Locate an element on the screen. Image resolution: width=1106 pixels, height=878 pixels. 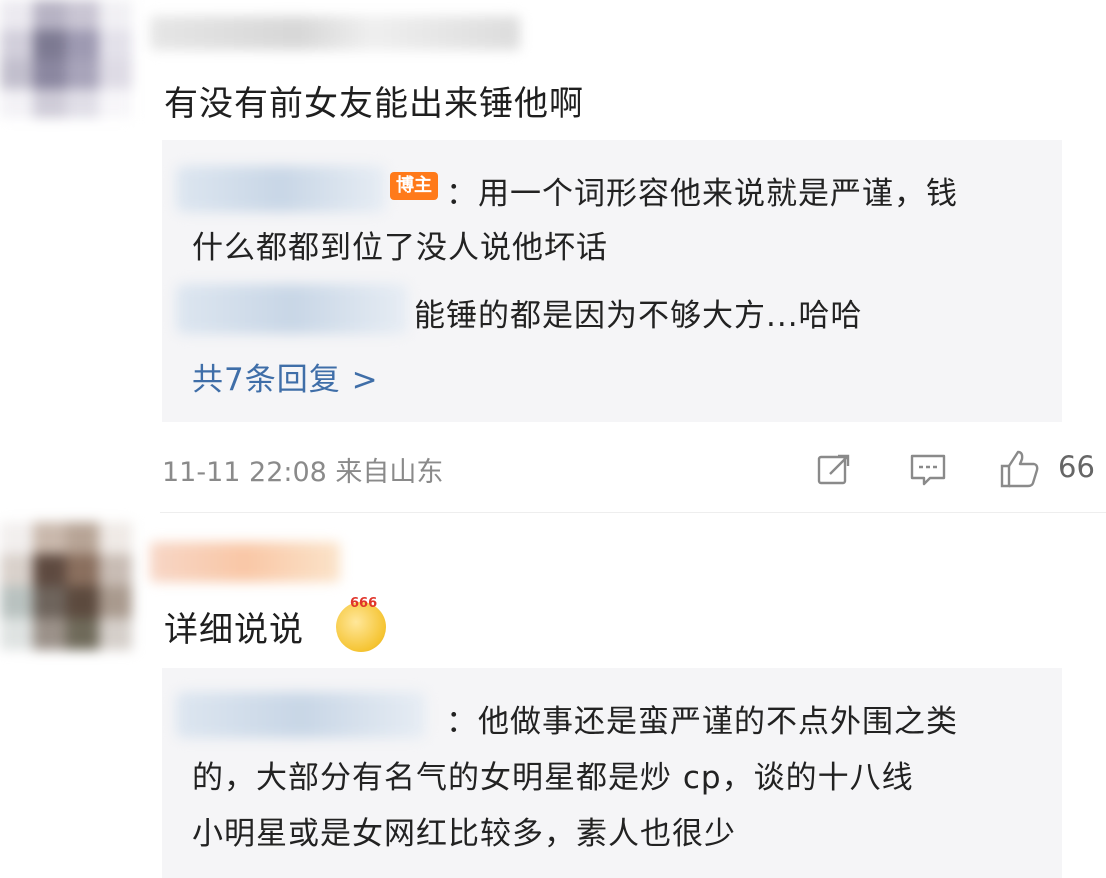
author-badge: 博主 is located at coordinates (414, 186).